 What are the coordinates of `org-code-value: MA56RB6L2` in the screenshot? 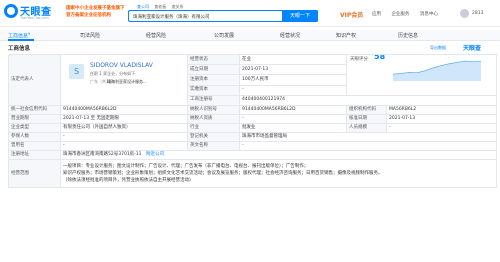 It's located at (441, 110).